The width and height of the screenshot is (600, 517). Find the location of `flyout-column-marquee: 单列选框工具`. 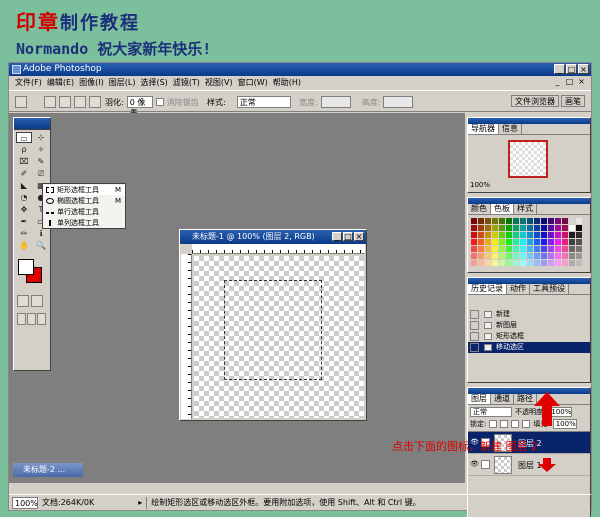

flyout-column-marquee: 单列选框工具 is located at coordinates (84, 223).